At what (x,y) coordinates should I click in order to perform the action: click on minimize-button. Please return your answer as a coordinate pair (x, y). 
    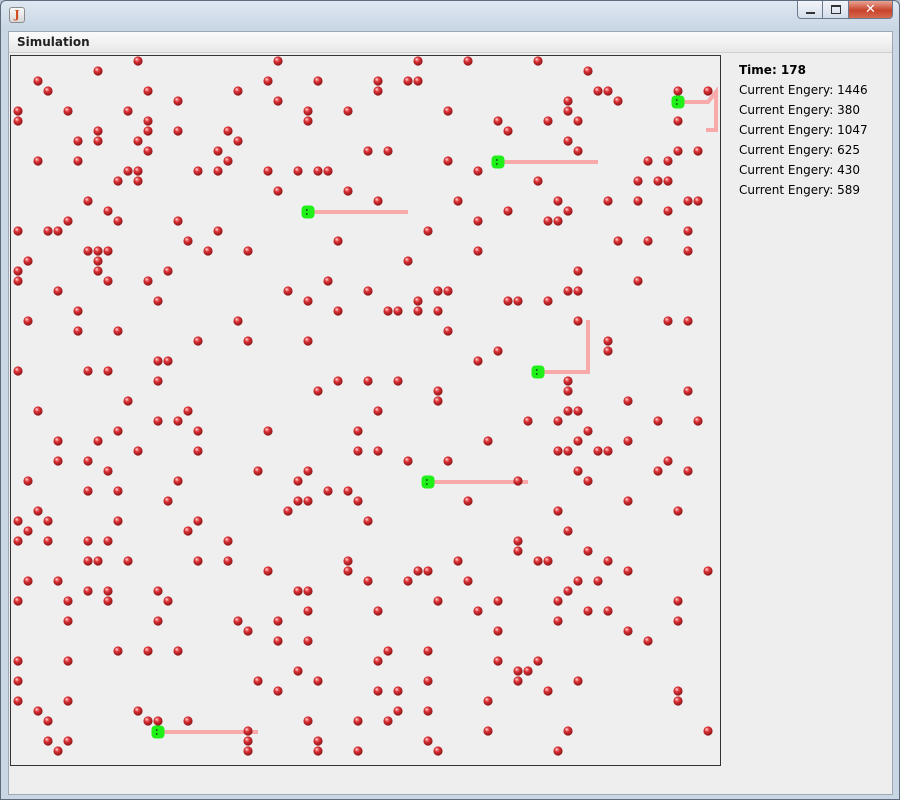
    Looking at the image, I should click on (810, 10).